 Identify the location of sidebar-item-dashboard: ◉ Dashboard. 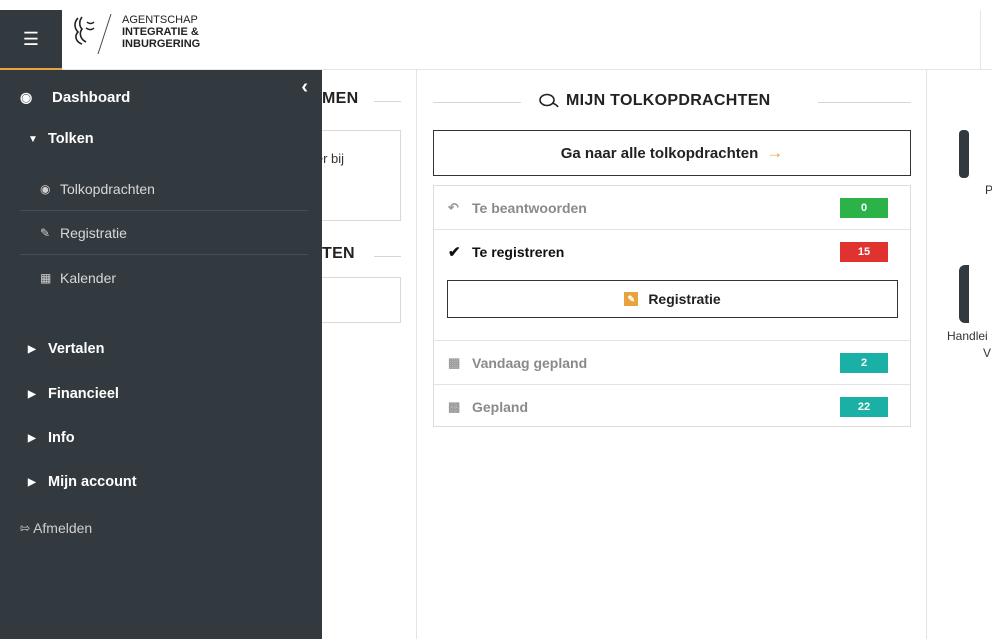
(161, 97).